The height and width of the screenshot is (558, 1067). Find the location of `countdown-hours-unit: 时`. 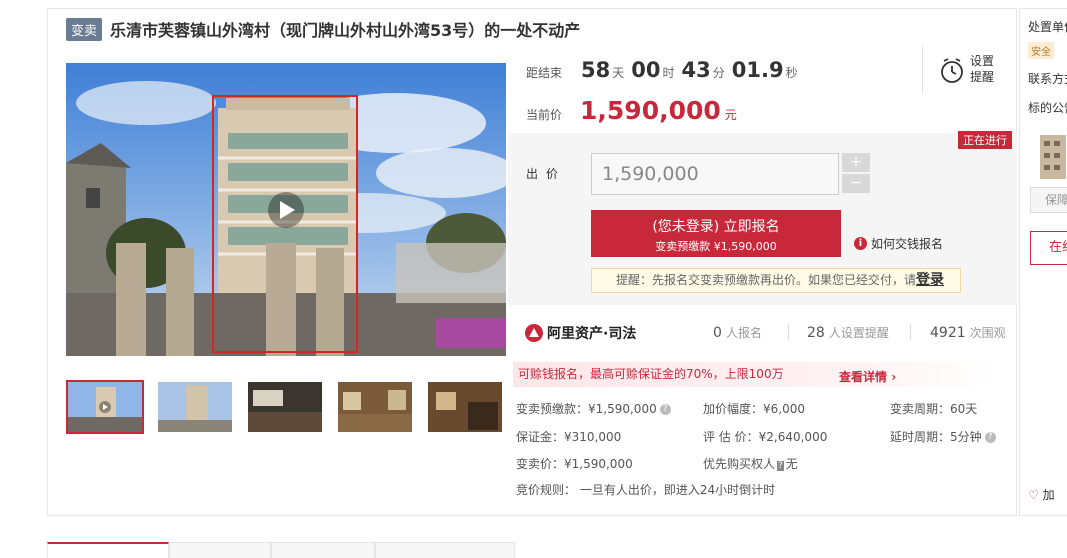

countdown-hours-unit: 时 is located at coordinates (668, 73).